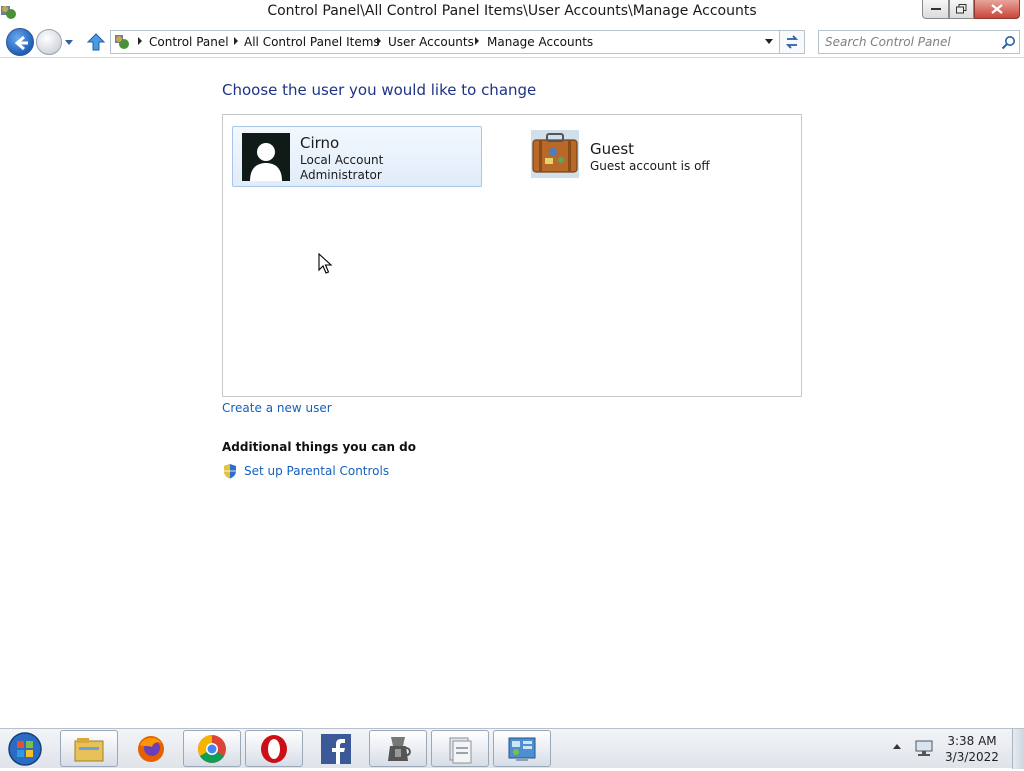  Describe the element at coordinates (96, 42) in the screenshot. I see `up-arrow-icon` at that location.